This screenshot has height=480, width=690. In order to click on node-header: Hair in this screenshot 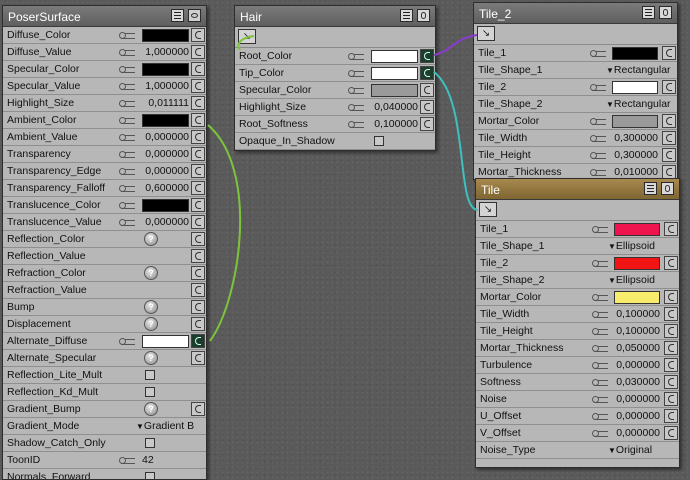, I will do `click(335, 16)`.